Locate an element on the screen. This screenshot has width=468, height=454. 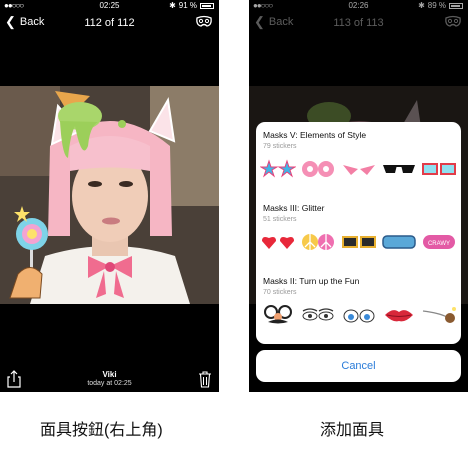
sticker-set-section: Masks III: Glitter 51 stickers CRAWY is located at coordinates (358, 236).